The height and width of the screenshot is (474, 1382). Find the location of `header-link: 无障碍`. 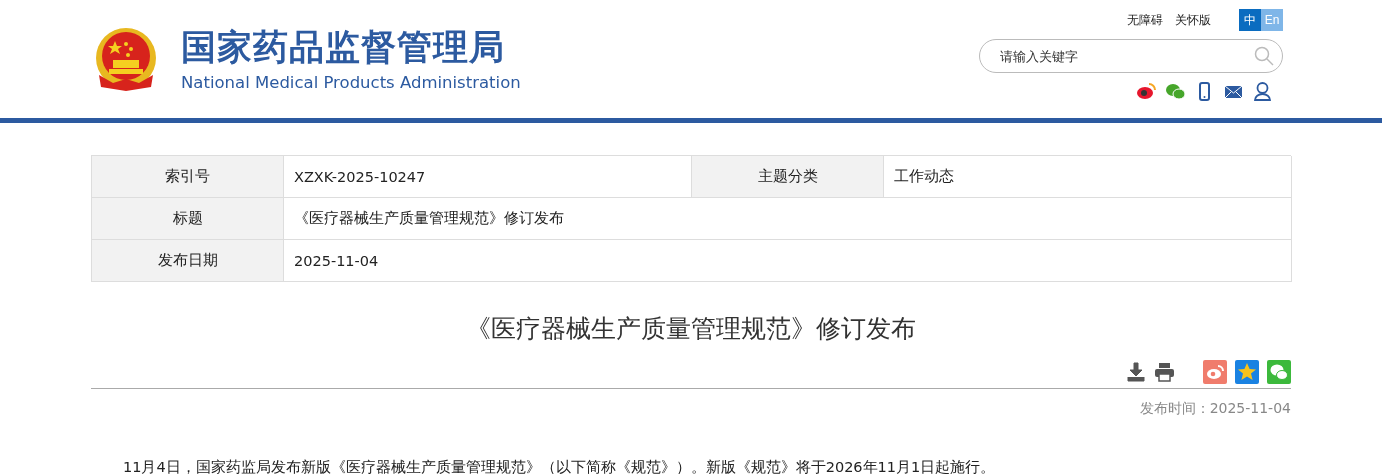

header-link: 无障碍 is located at coordinates (1145, 20).